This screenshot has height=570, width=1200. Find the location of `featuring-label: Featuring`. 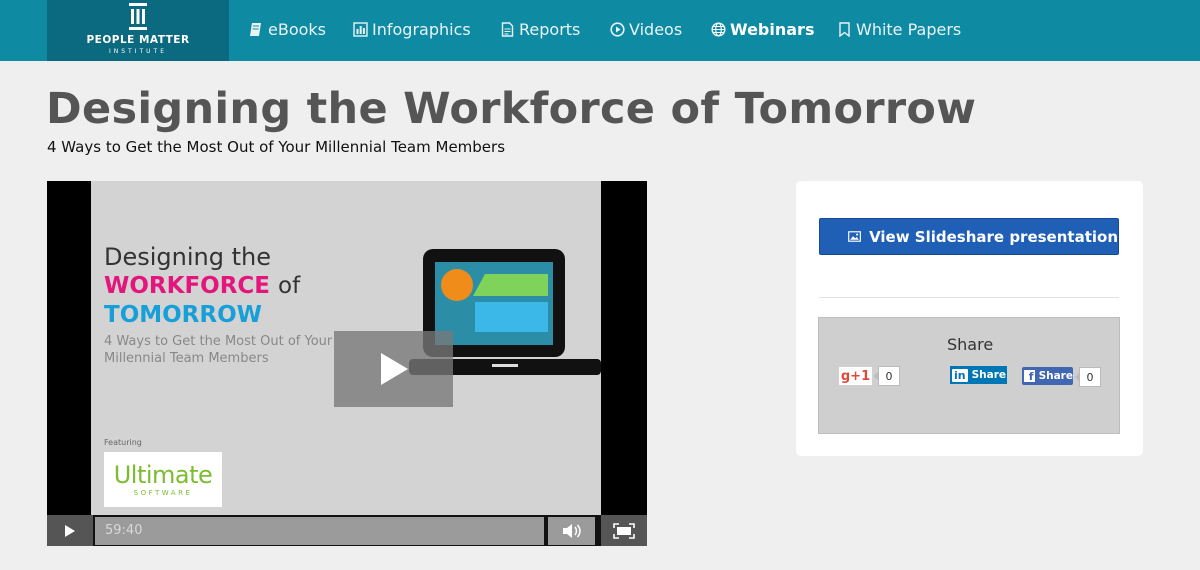

featuring-label: Featuring is located at coordinates (123, 442).